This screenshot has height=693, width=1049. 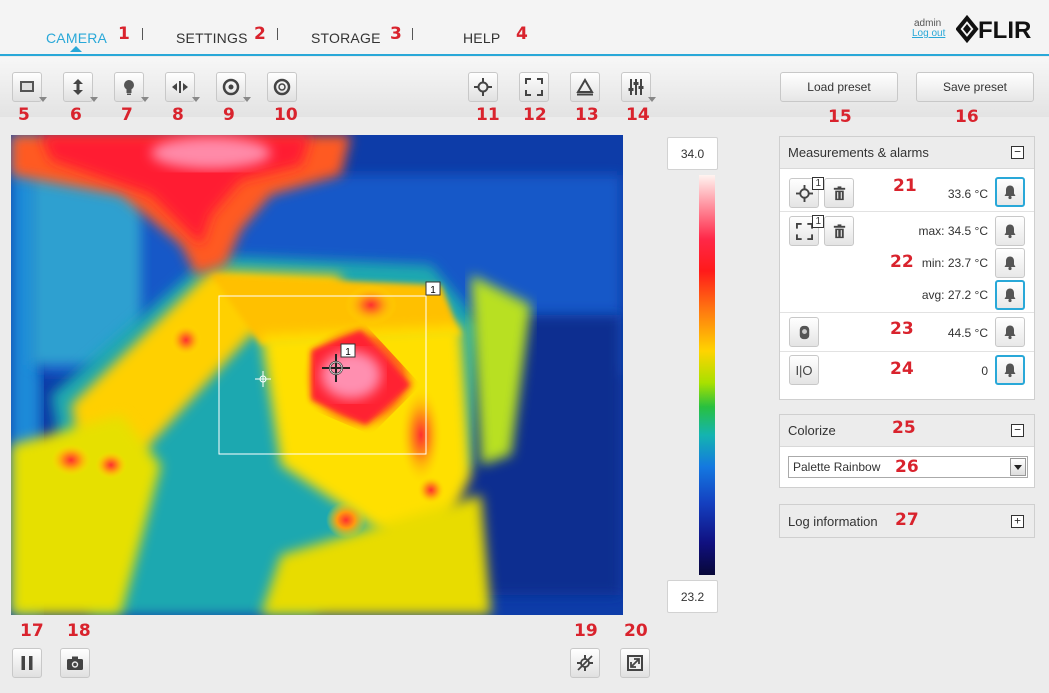 I want to click on flir-logo: FLIR, so click(x=1000, y=31).